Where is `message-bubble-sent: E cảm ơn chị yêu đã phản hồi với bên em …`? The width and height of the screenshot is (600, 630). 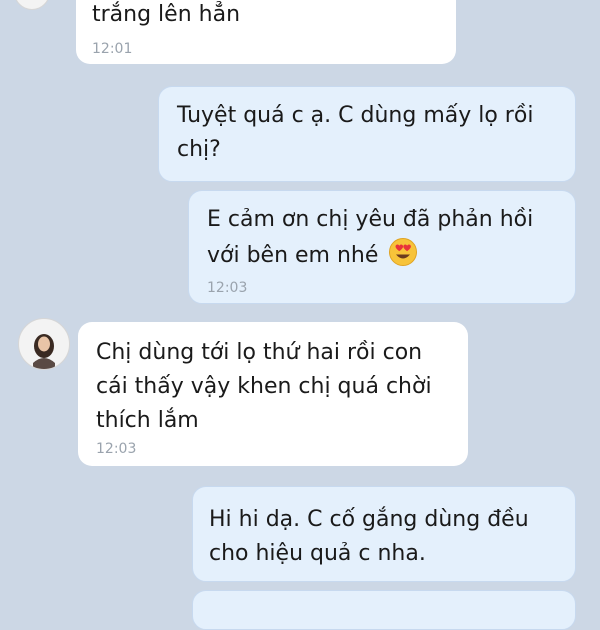
message-bubble-sent: E cảm ơn chị yêu đã phản hồi với bên em … is located at coordinates (382, 247).